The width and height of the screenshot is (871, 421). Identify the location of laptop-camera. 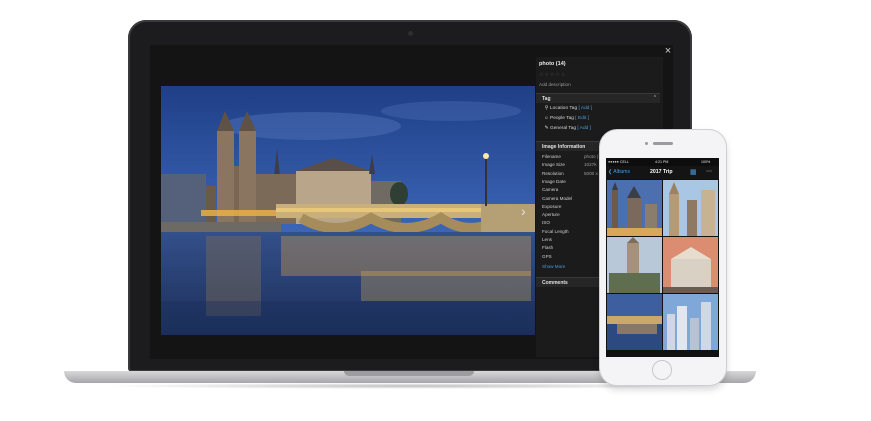
(410, 33).